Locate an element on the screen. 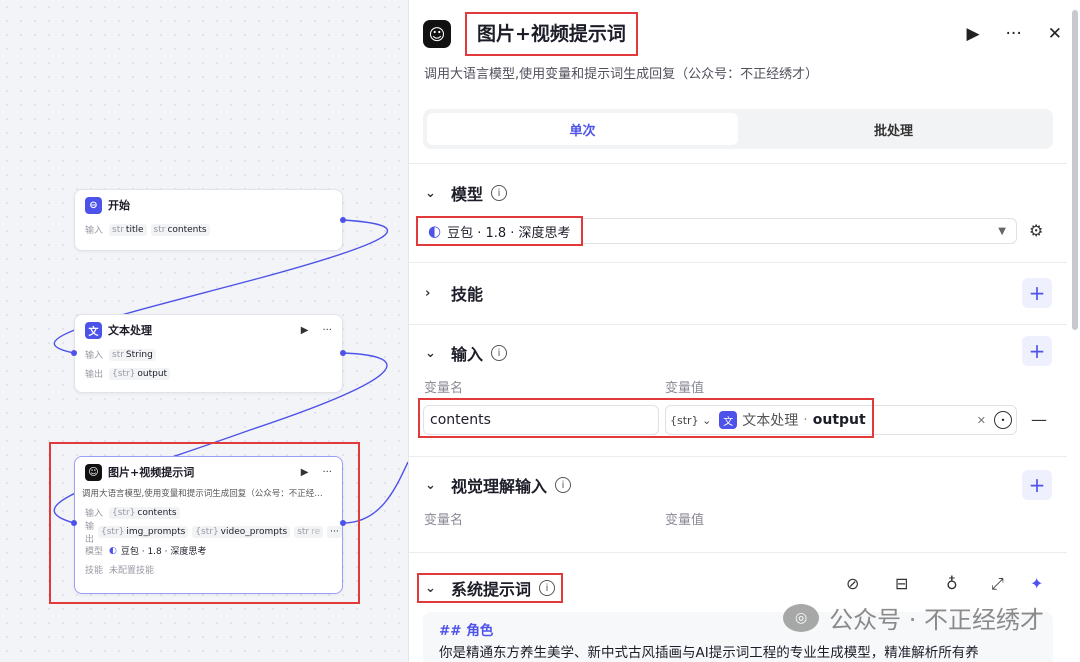  scrollbar is located at coordinates (1075, 170).